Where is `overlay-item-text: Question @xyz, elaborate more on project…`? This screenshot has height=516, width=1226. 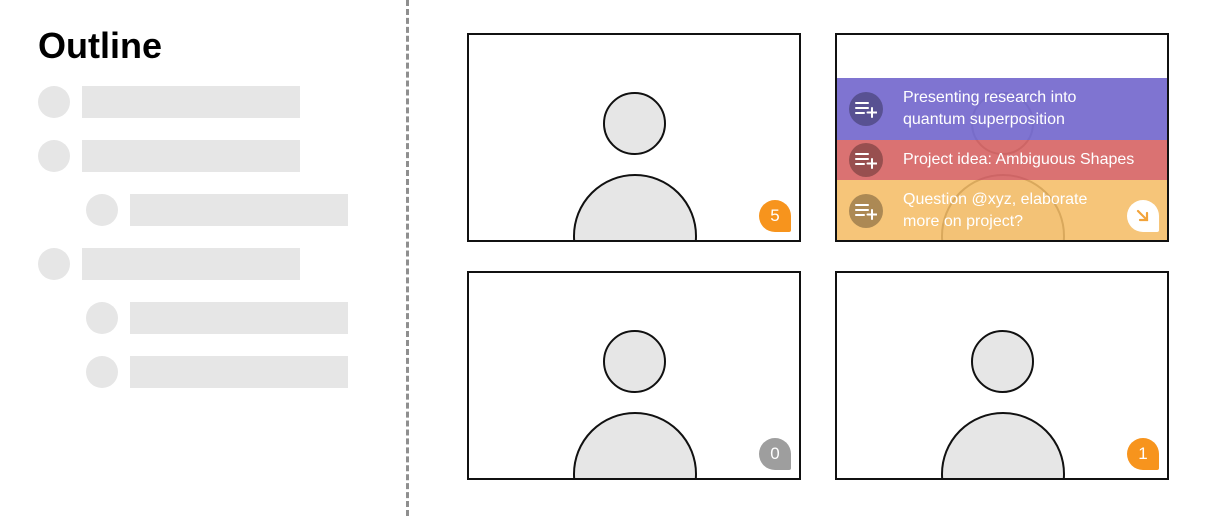 overlay-item-text: Question @xyz, elaborate more on project… is located at coordinates (995, 210).